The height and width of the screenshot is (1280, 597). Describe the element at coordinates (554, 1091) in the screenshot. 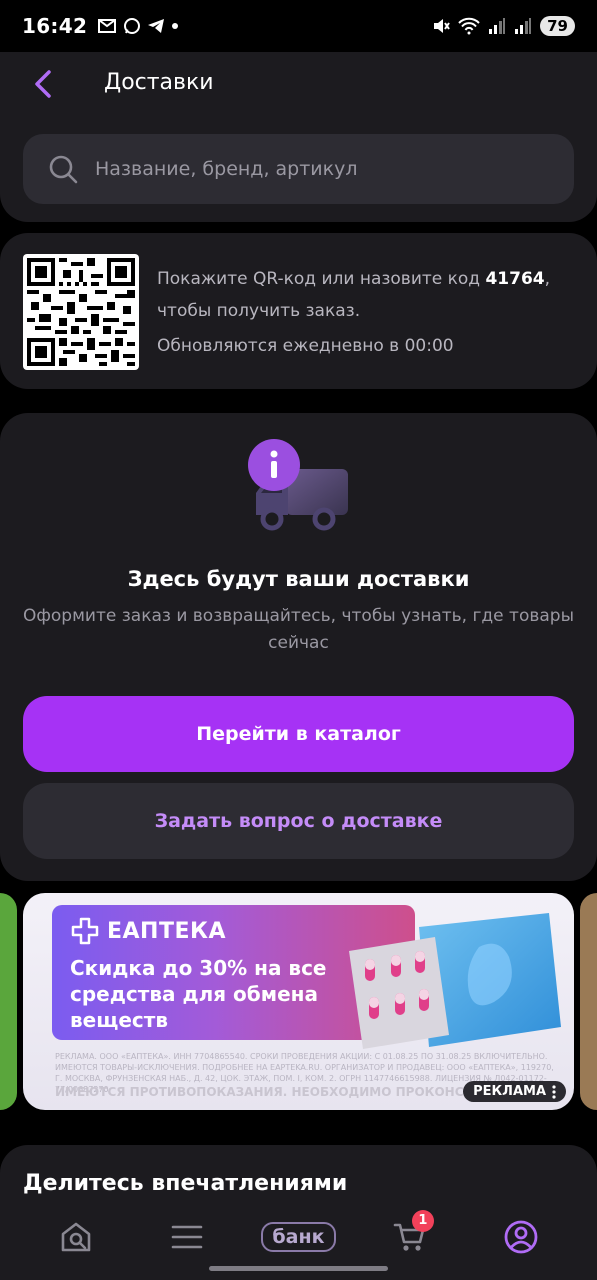

I see `more-vertical-icon` at that location.